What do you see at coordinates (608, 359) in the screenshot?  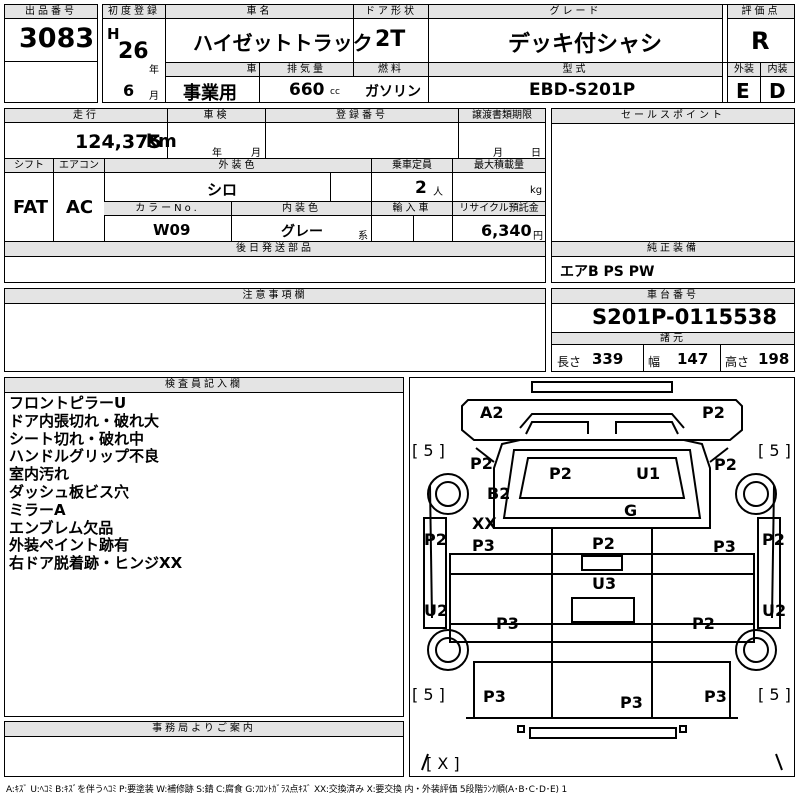 I see `length: 339` at bounding box center [608, 359].